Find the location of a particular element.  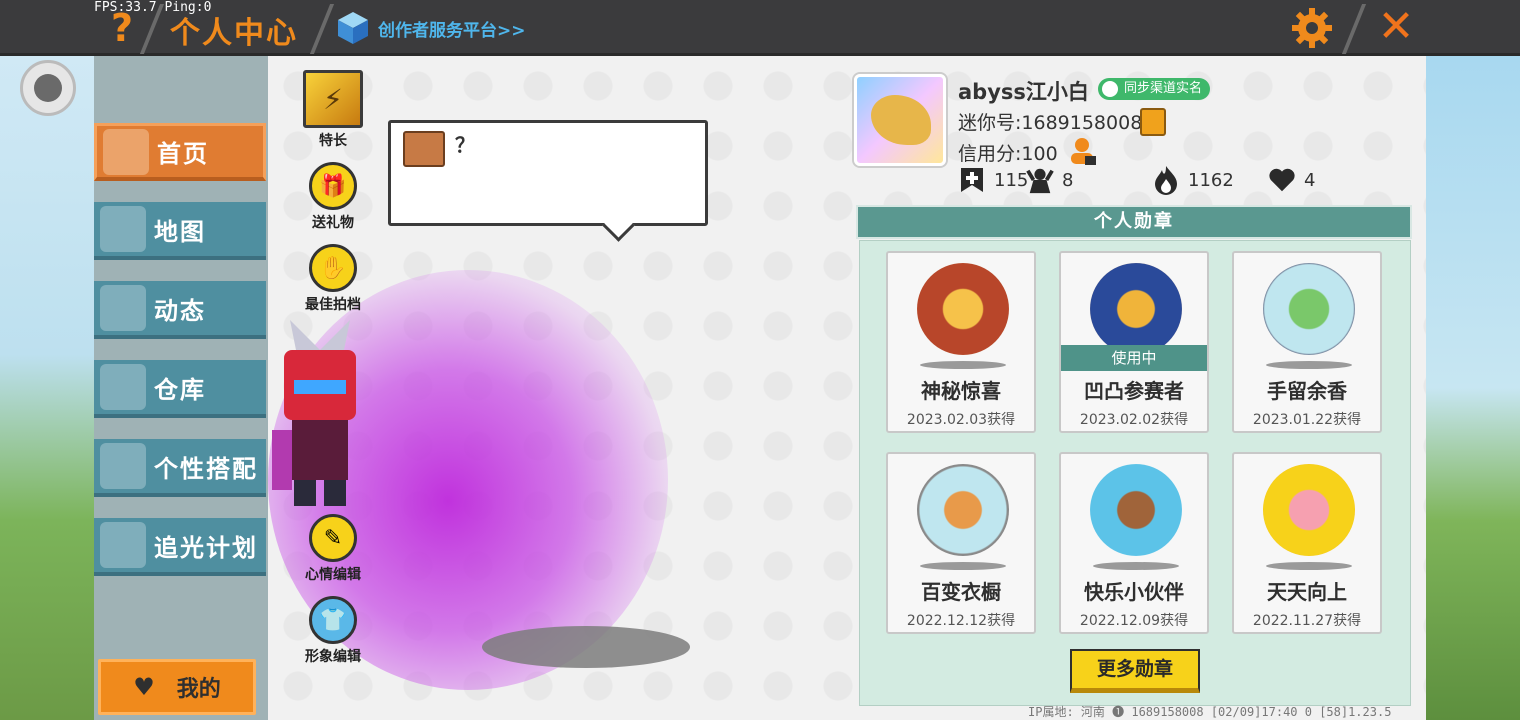

medal-date: 2022.12.09获得 is located at coordinates (1134, 621).